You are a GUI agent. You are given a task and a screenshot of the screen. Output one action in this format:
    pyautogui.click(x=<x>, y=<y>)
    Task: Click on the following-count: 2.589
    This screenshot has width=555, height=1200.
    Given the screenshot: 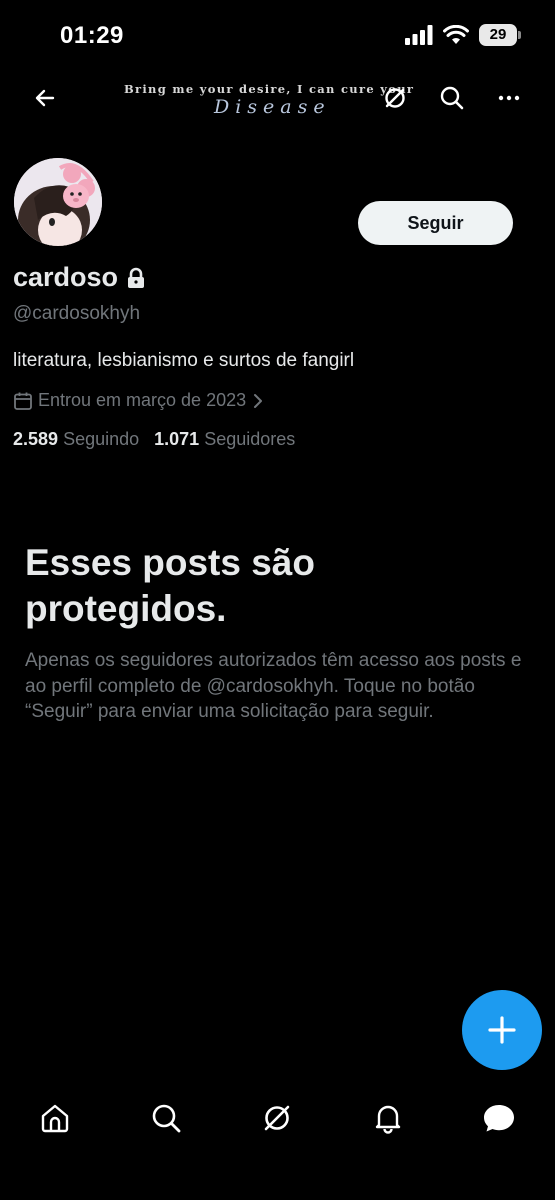 What is the action you would take?
    pyautogui.click(x=36, y=439)
    